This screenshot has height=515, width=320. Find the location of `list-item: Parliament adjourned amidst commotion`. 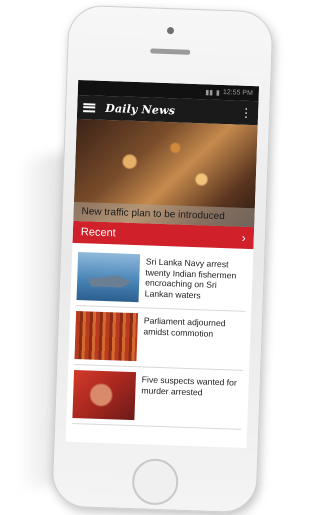

list-item: Parliament adjourned amidst commotion is located at coordinates (160, 338).